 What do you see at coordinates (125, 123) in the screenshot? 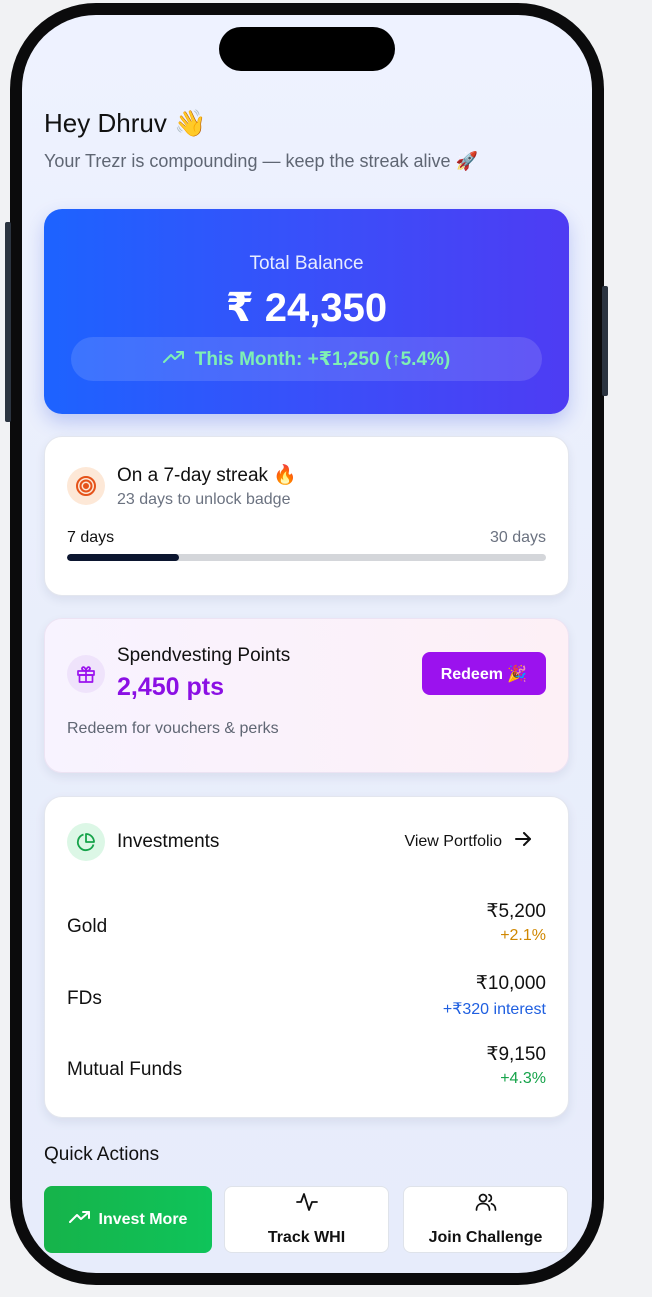
I see `greeting-title: Hey Dhruv 👋` at bounding box center [125, 123].